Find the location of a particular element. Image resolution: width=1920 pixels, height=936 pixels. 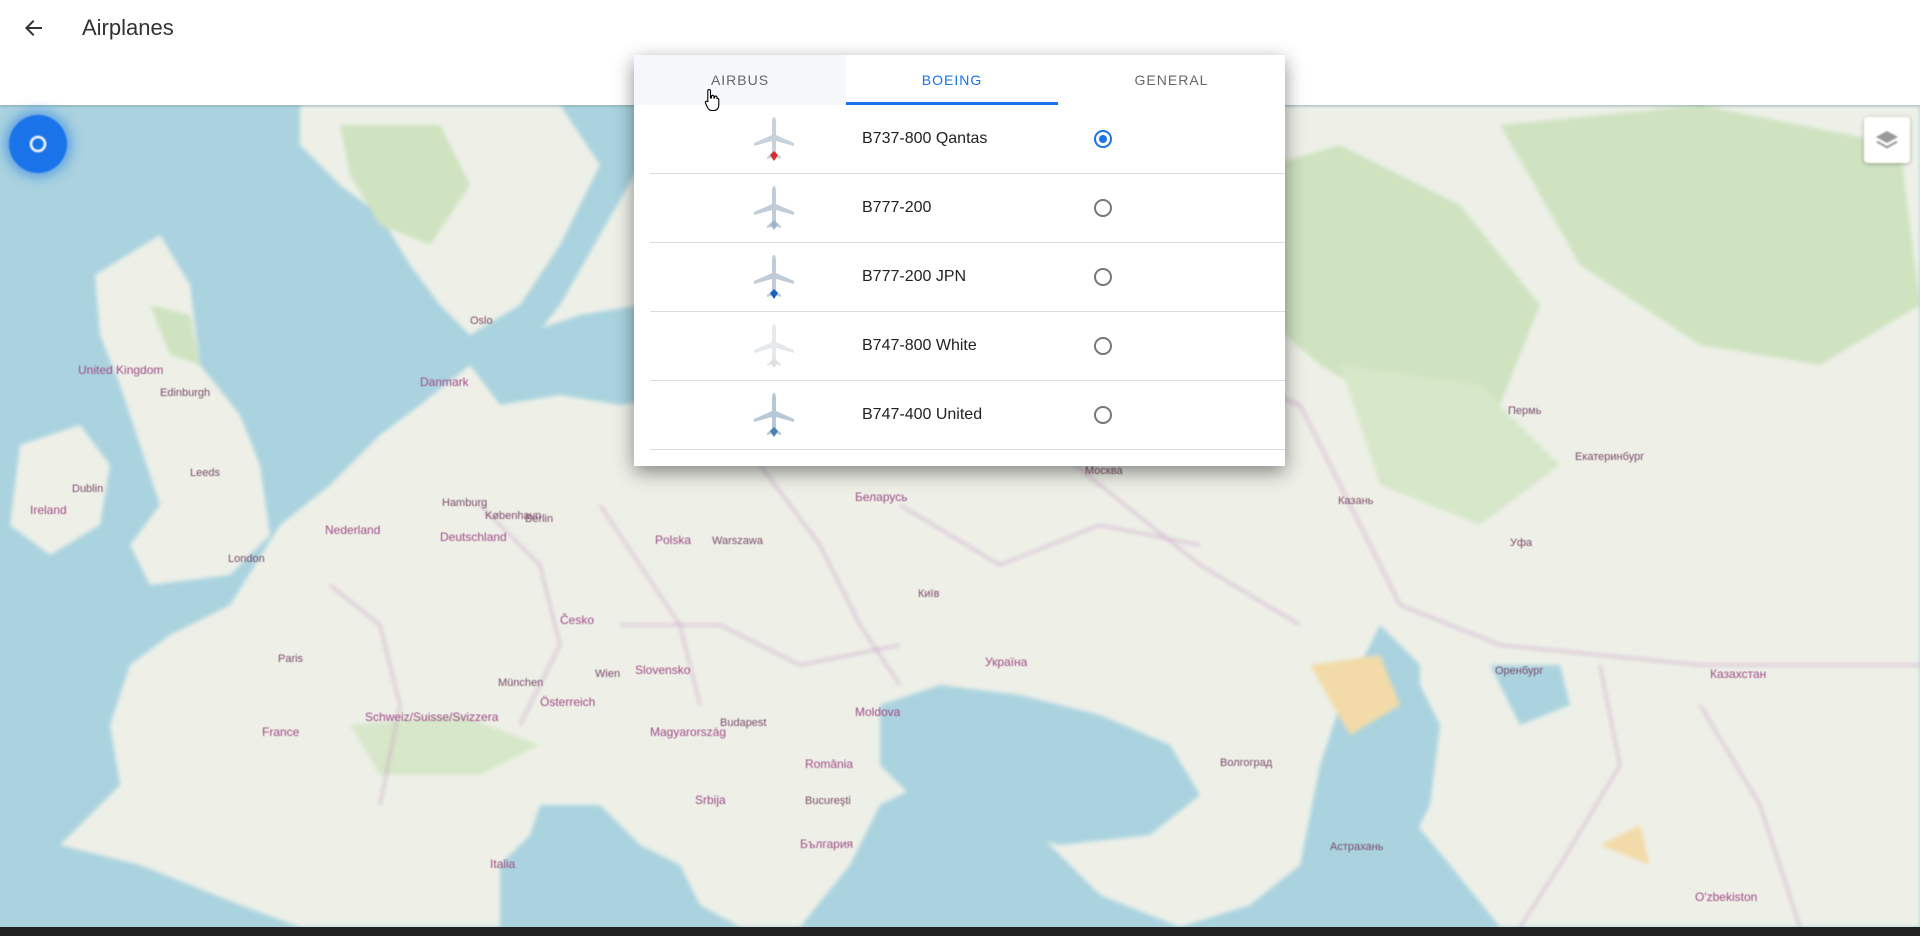

map-label: Oslo is located at coordinates (481, 321).